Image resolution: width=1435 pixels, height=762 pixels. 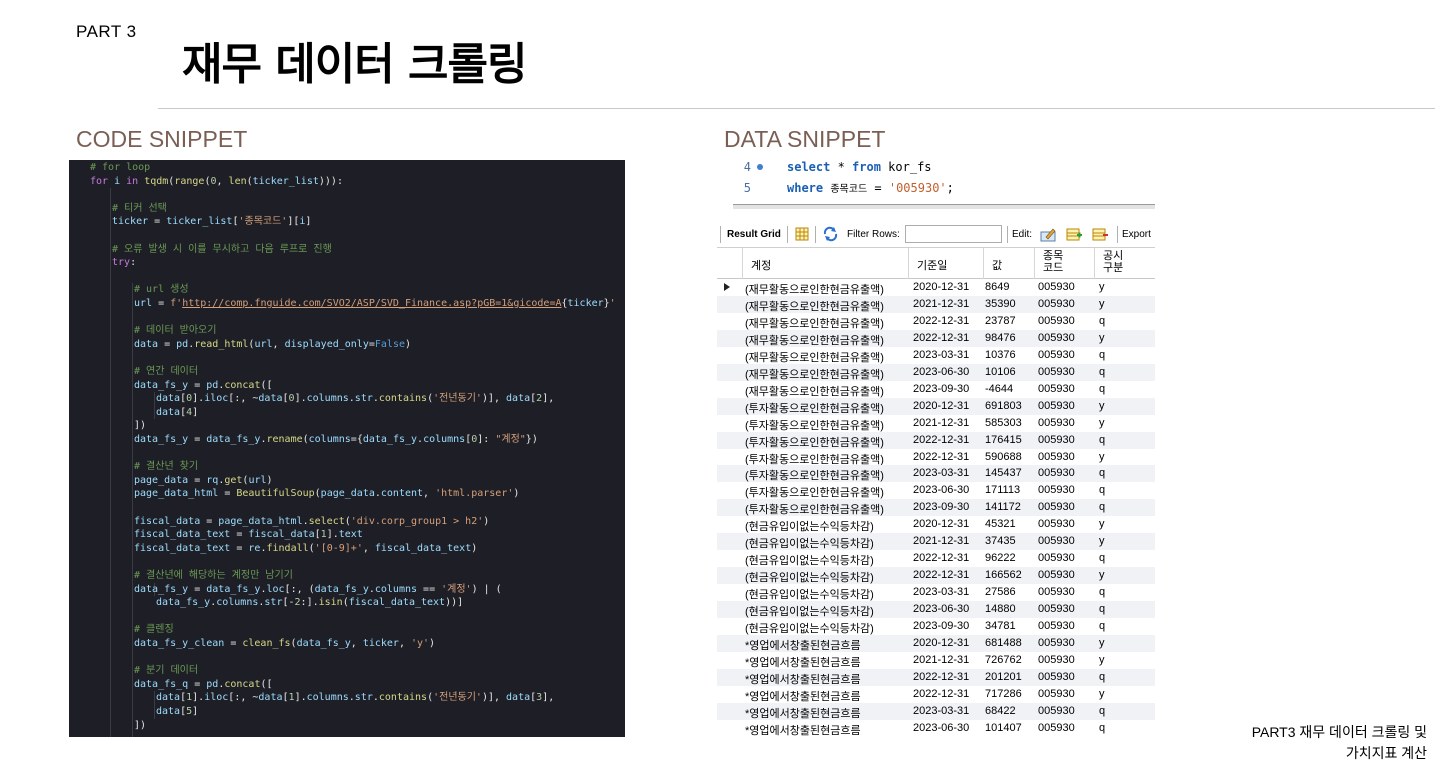 What do you see at coordinates (1000, 558) in the screenshot?
I see `table-cell: 96222` at bounding box center [1000, 558].